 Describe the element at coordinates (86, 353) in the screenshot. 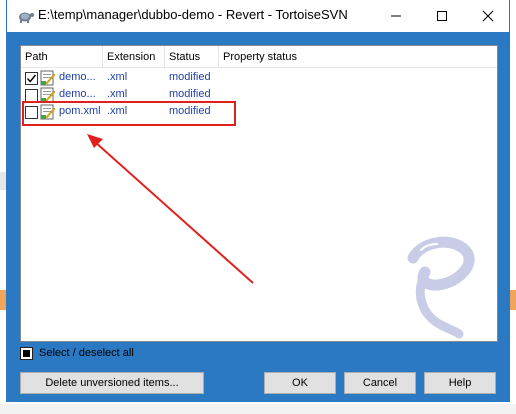

I see `select-all-label: Select / deselect all` at that location.